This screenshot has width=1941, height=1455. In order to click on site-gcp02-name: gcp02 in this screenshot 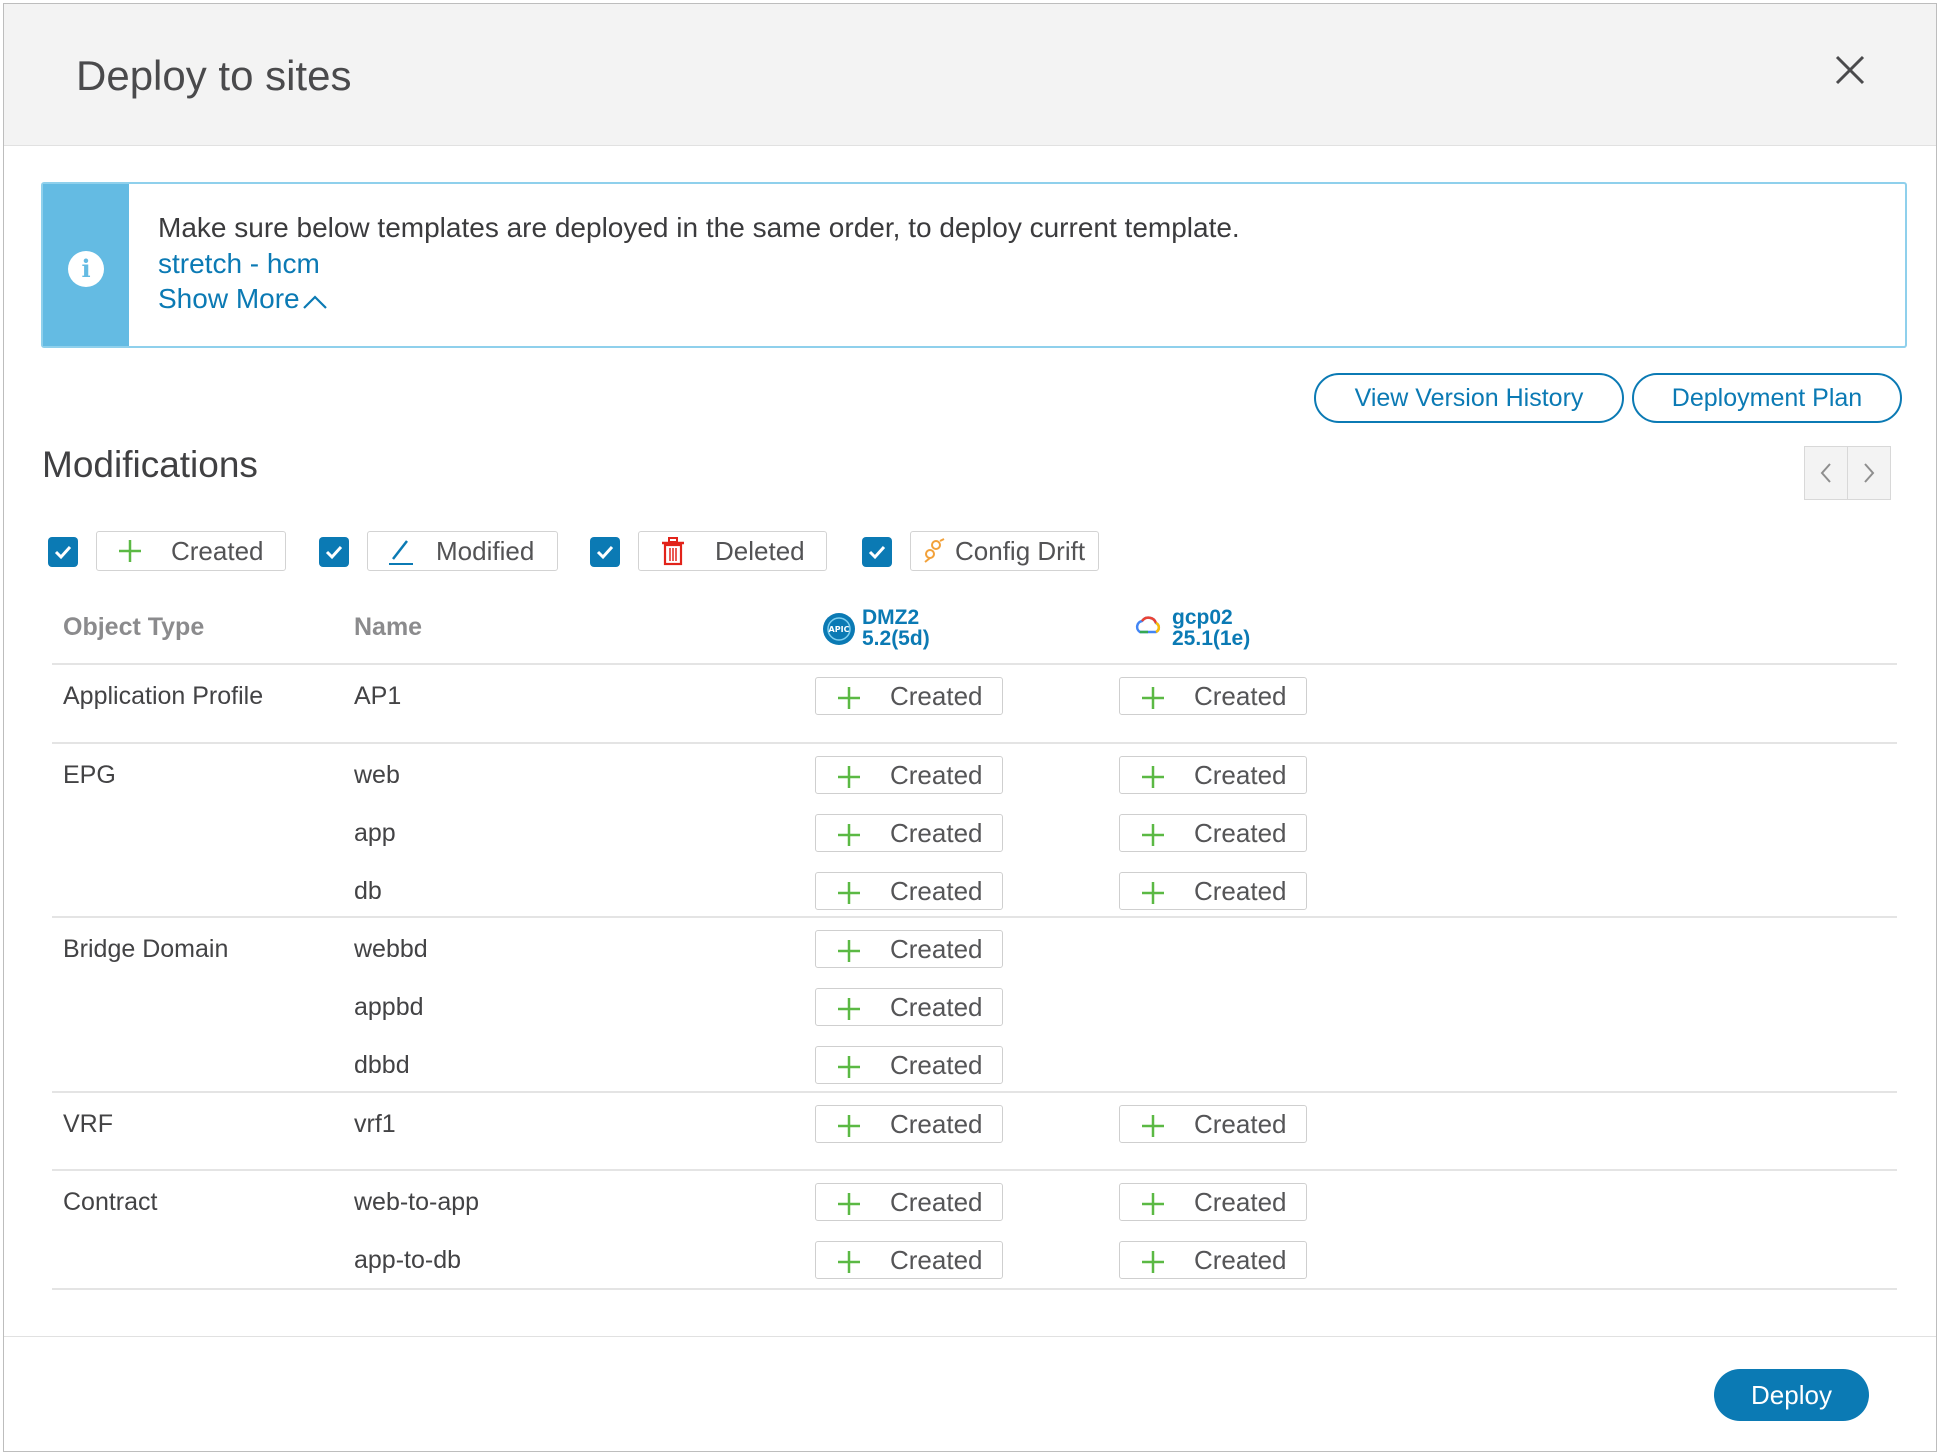, I will do `click(1202, 617)`.